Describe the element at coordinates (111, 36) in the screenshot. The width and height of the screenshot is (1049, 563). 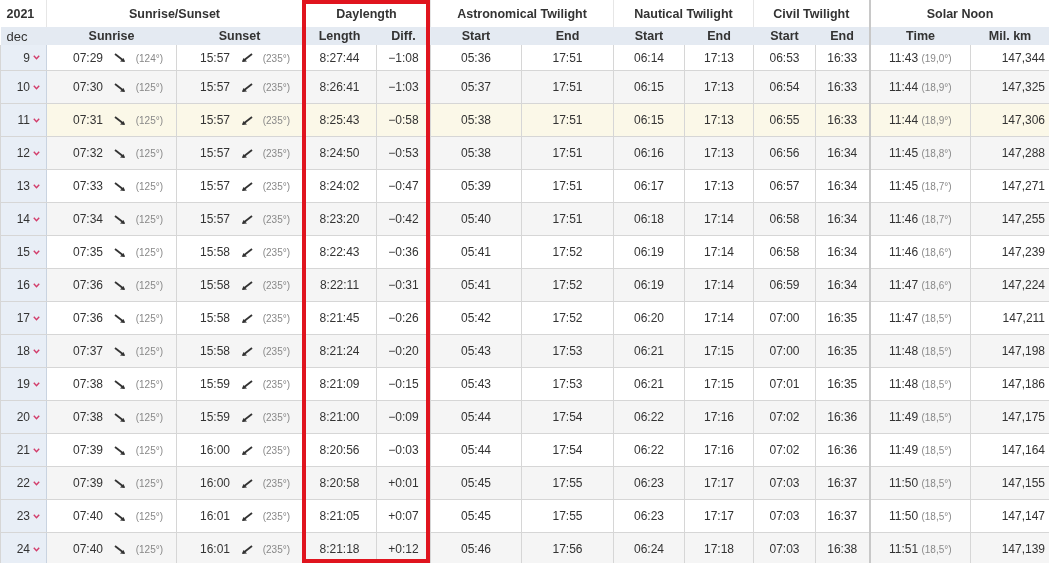
I see `column-header: Sunrise` at that location.